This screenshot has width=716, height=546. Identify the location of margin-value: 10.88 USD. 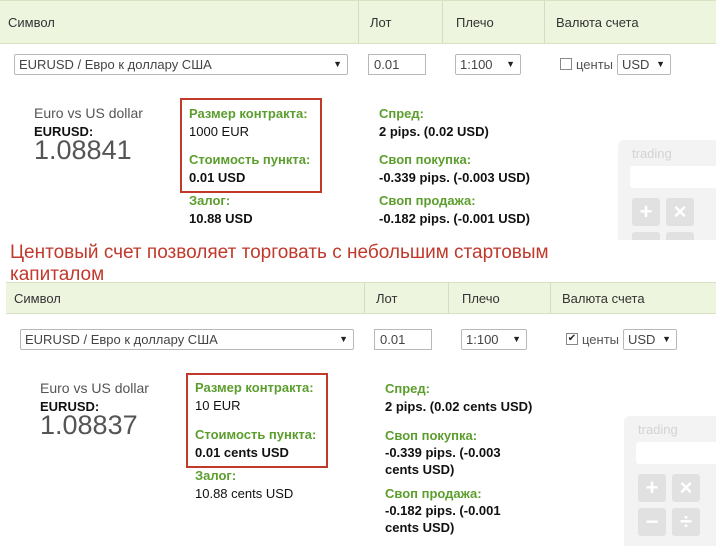
(221, 218).